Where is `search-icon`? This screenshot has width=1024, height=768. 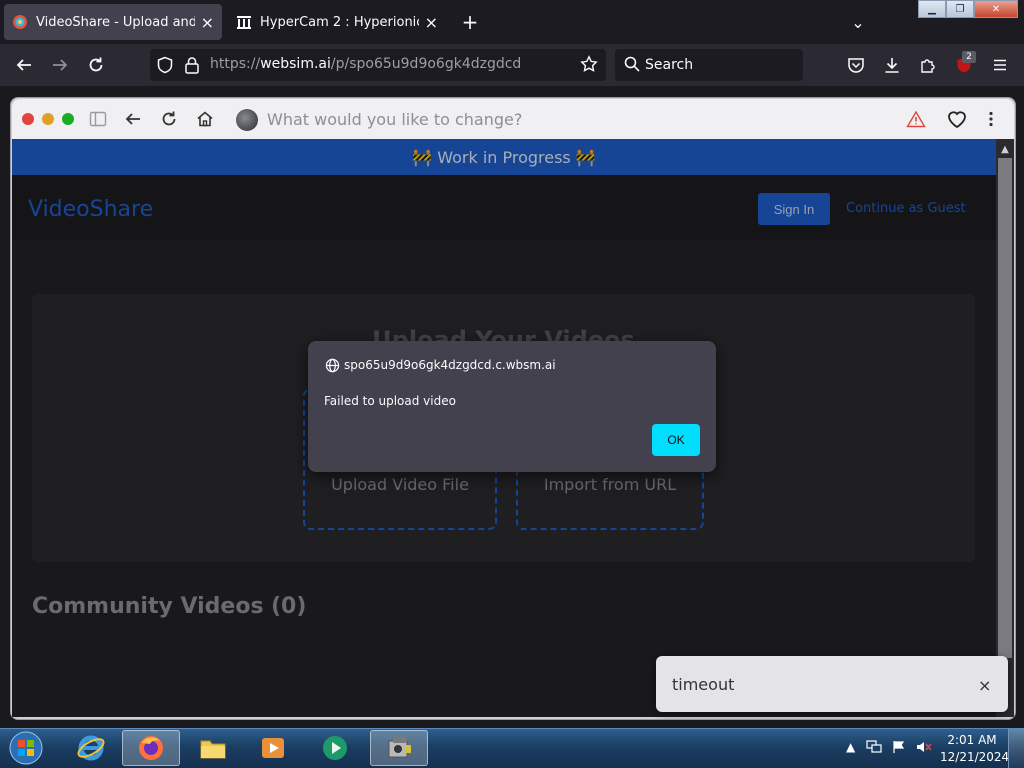 search-icon is located at coordinates (632, 66).